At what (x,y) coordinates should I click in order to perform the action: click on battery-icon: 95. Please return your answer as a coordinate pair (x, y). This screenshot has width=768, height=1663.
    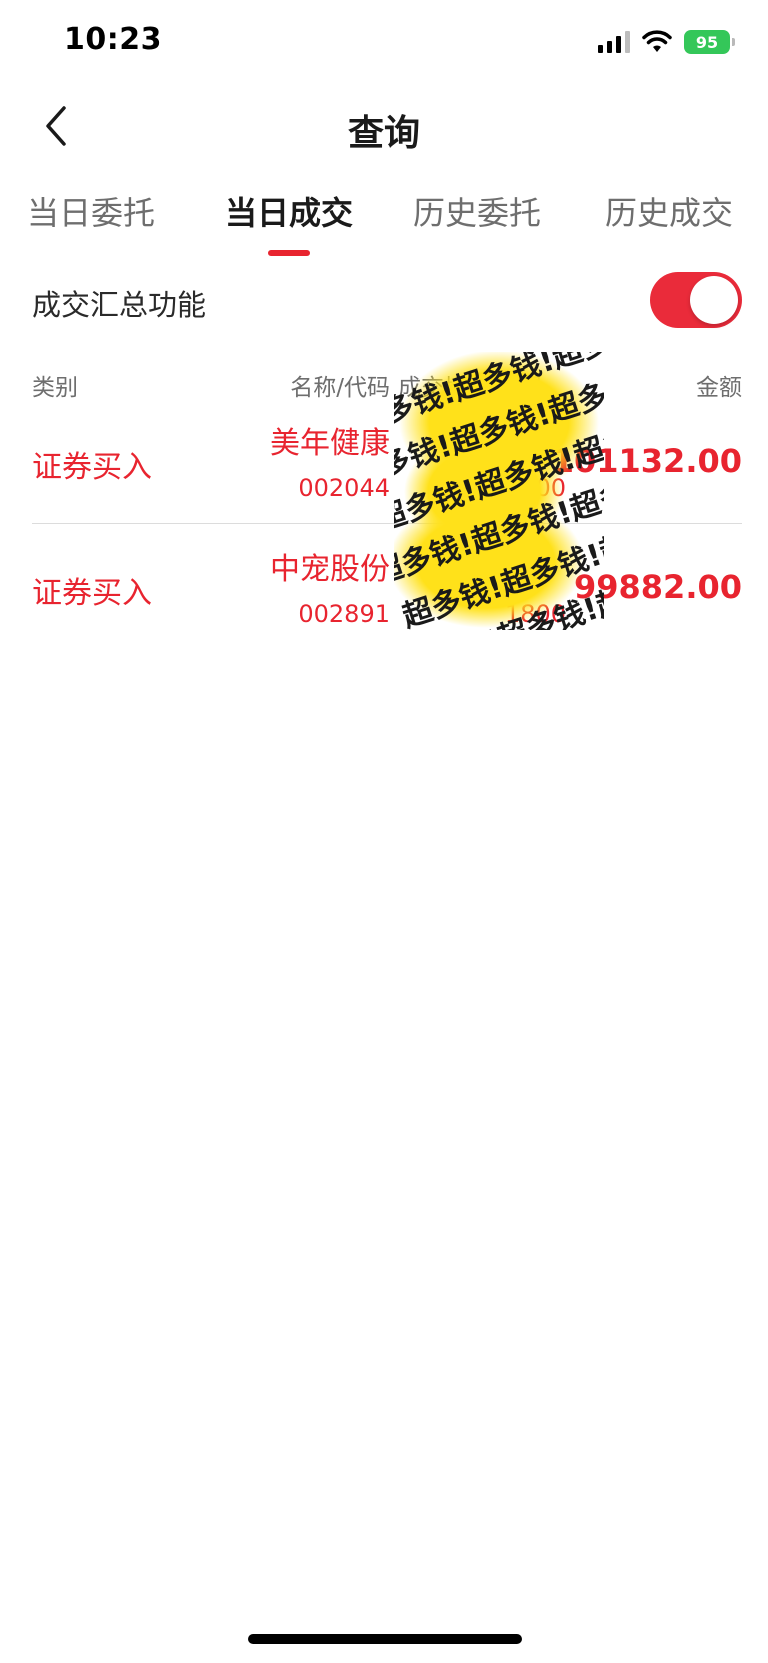
    Looking at the image, I should click on (709, 42).